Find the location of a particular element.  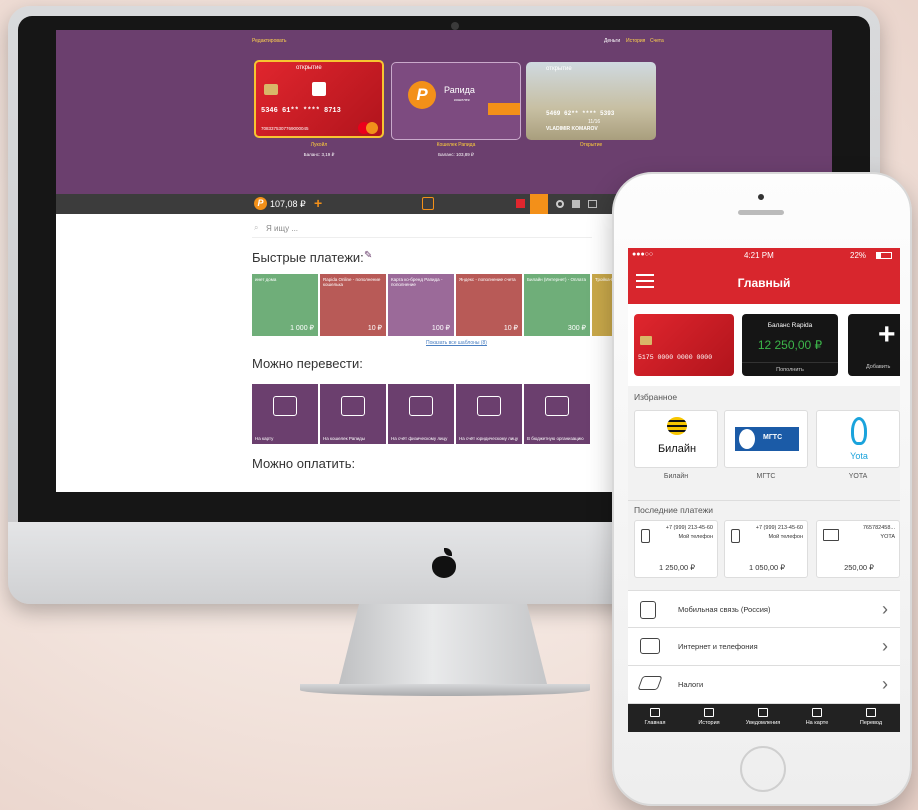

tab-label: История is located at coordinates (709, 723).